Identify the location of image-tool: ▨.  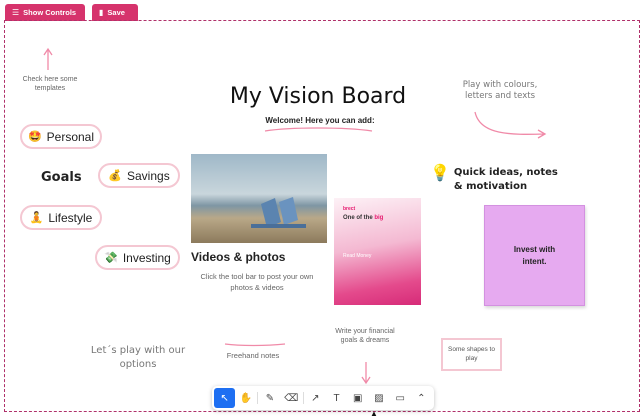
(378, 398).